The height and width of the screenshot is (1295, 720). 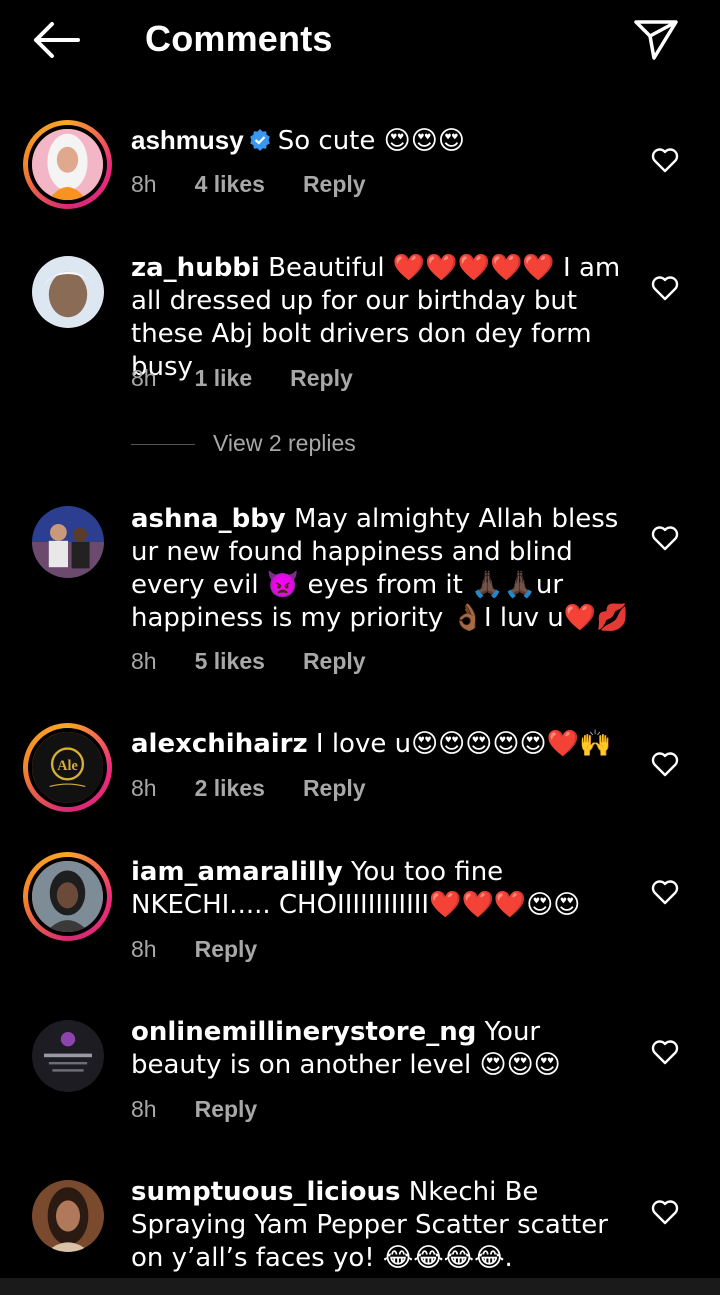 What do you see at coordinates (163, 445) in the screenshot?
I see `divider` at bounding box center [163, 445].